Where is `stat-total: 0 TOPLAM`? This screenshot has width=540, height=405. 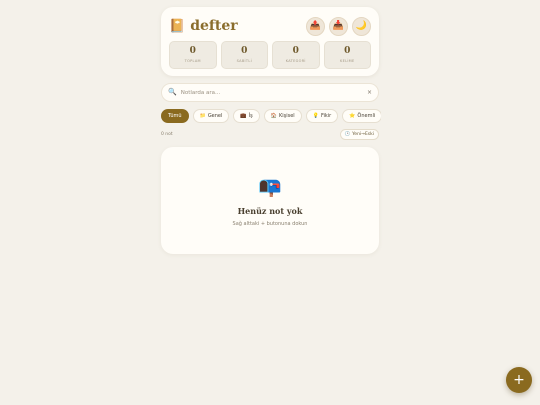 stat-total: 0 TOPLAM is located at coordinates (193, 55).